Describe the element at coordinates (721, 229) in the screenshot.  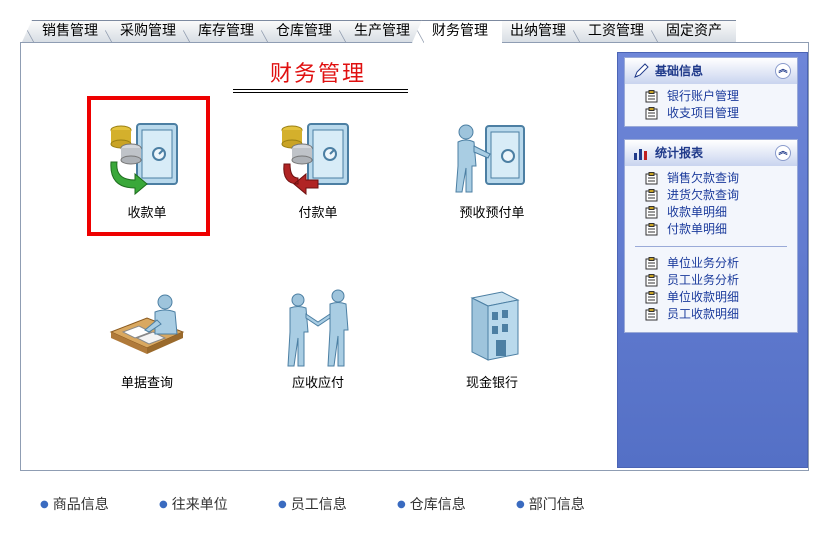
I see `link-payment-details: 付款单明细` at that location.